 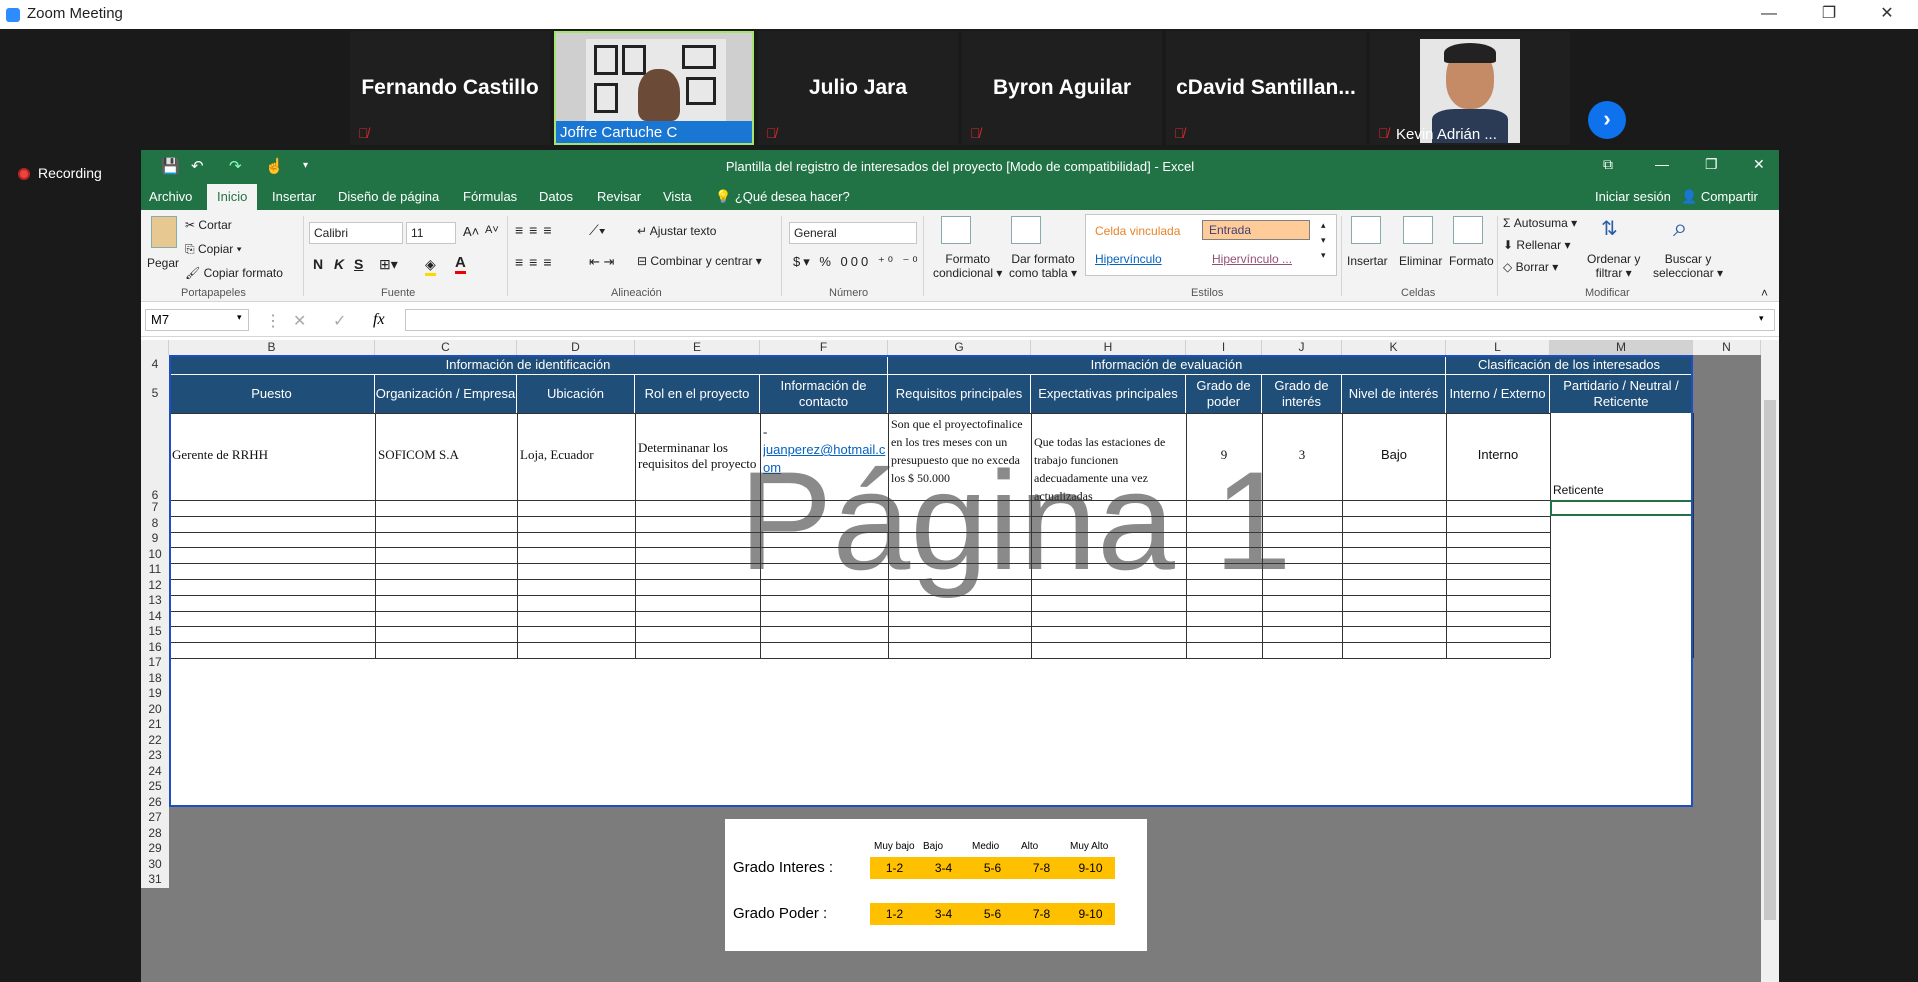 What do you see at coordinates (208, 225) in the screenshot?
I see `cut-button: ✂ Cortar` at bounding box center [208, 225].